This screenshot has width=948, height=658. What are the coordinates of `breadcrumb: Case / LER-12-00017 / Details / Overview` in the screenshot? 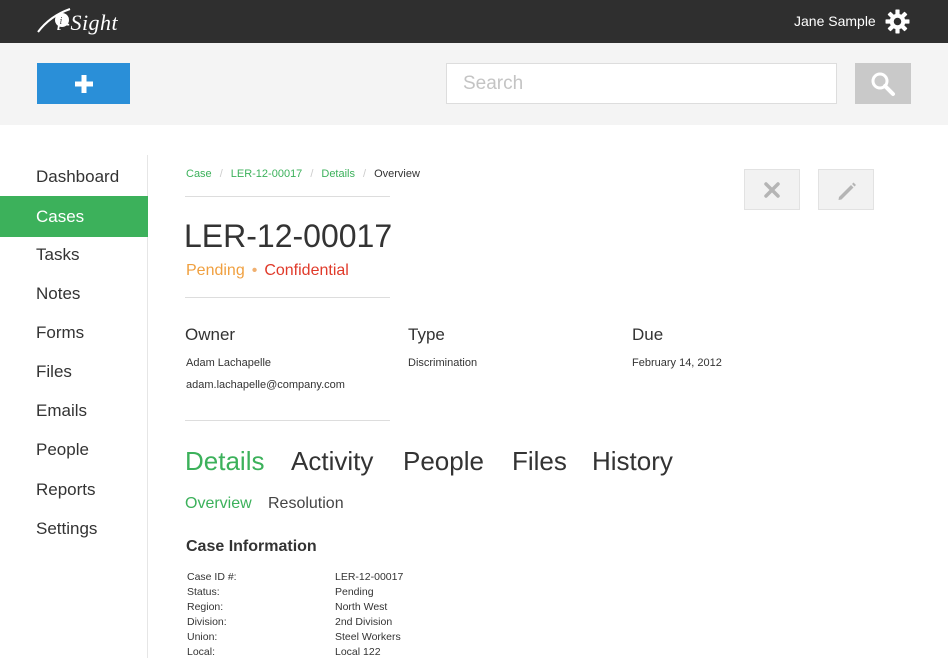 It's located at (303, 174).